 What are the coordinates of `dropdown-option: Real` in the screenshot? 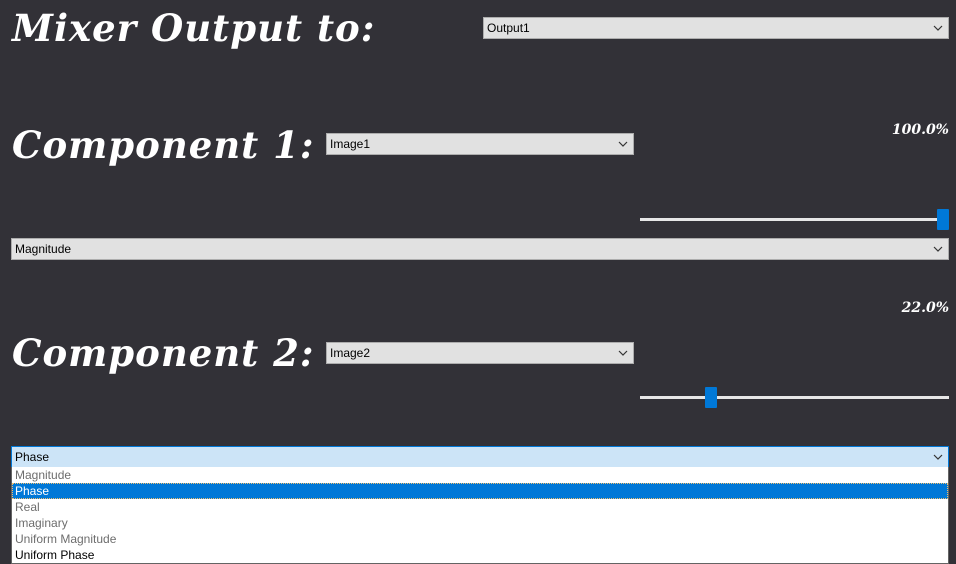 It's located at (480, 507).